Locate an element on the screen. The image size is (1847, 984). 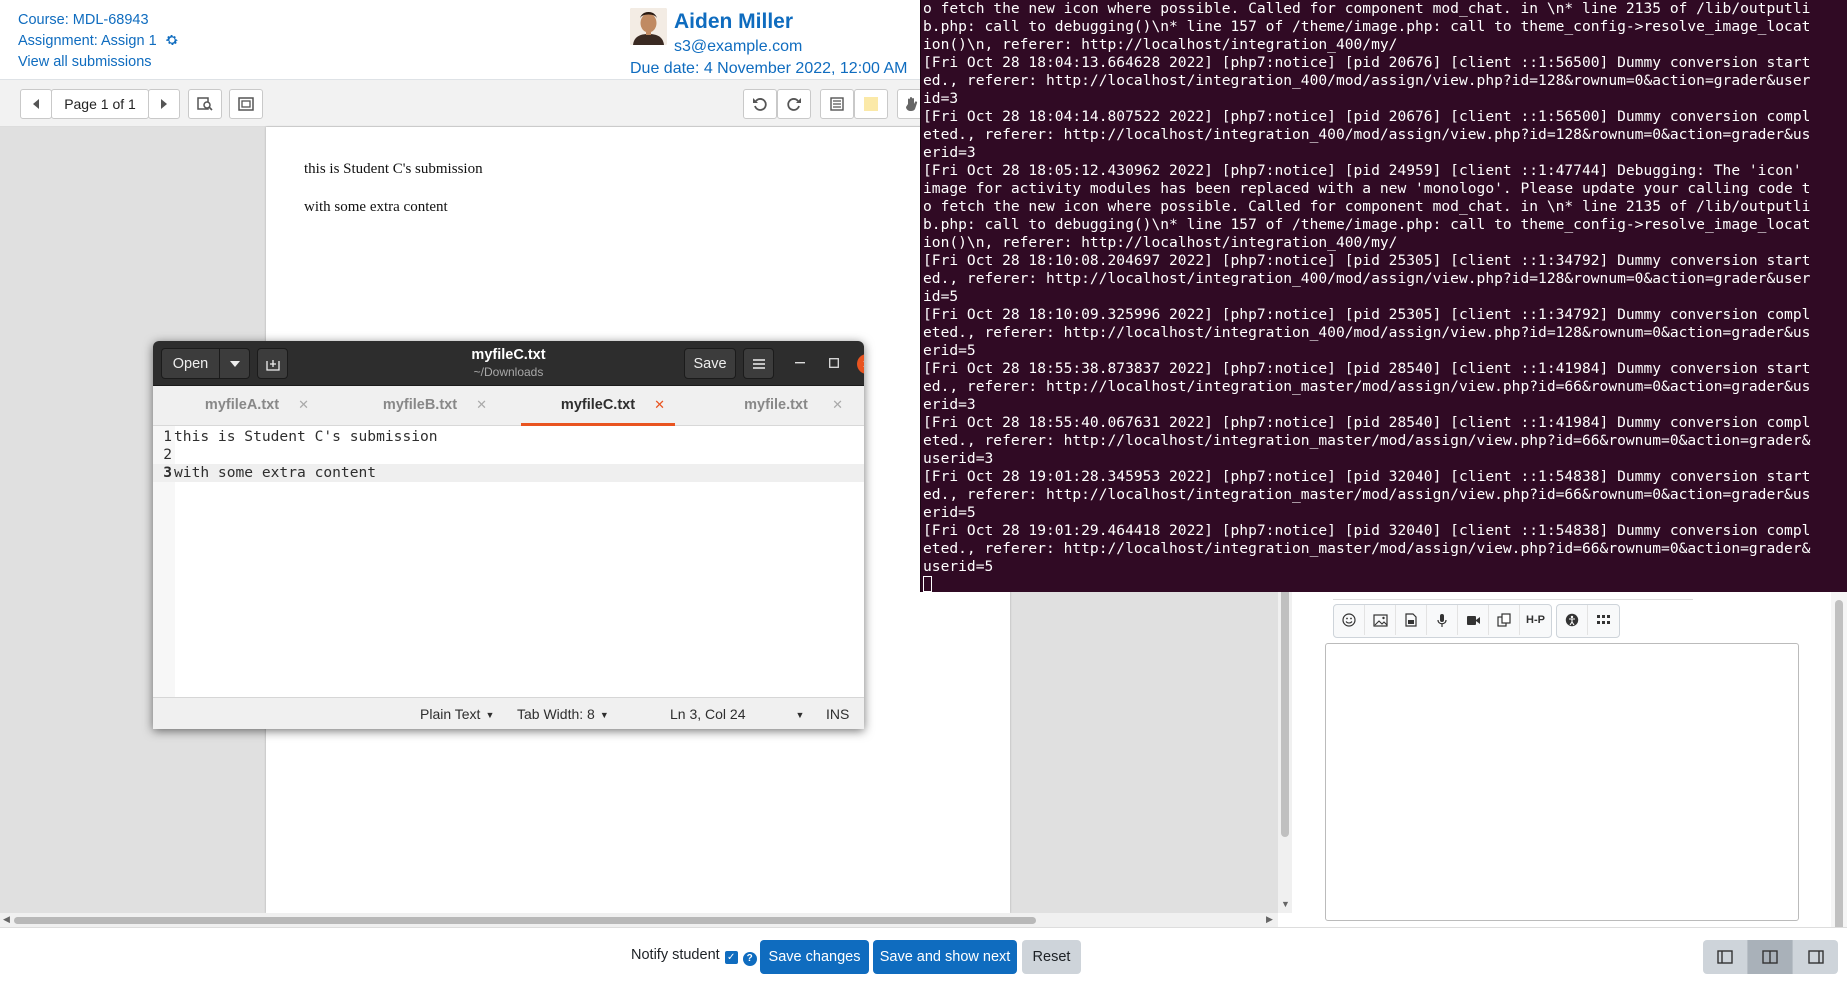
minimize-icon is located at coordinates (800, 363).